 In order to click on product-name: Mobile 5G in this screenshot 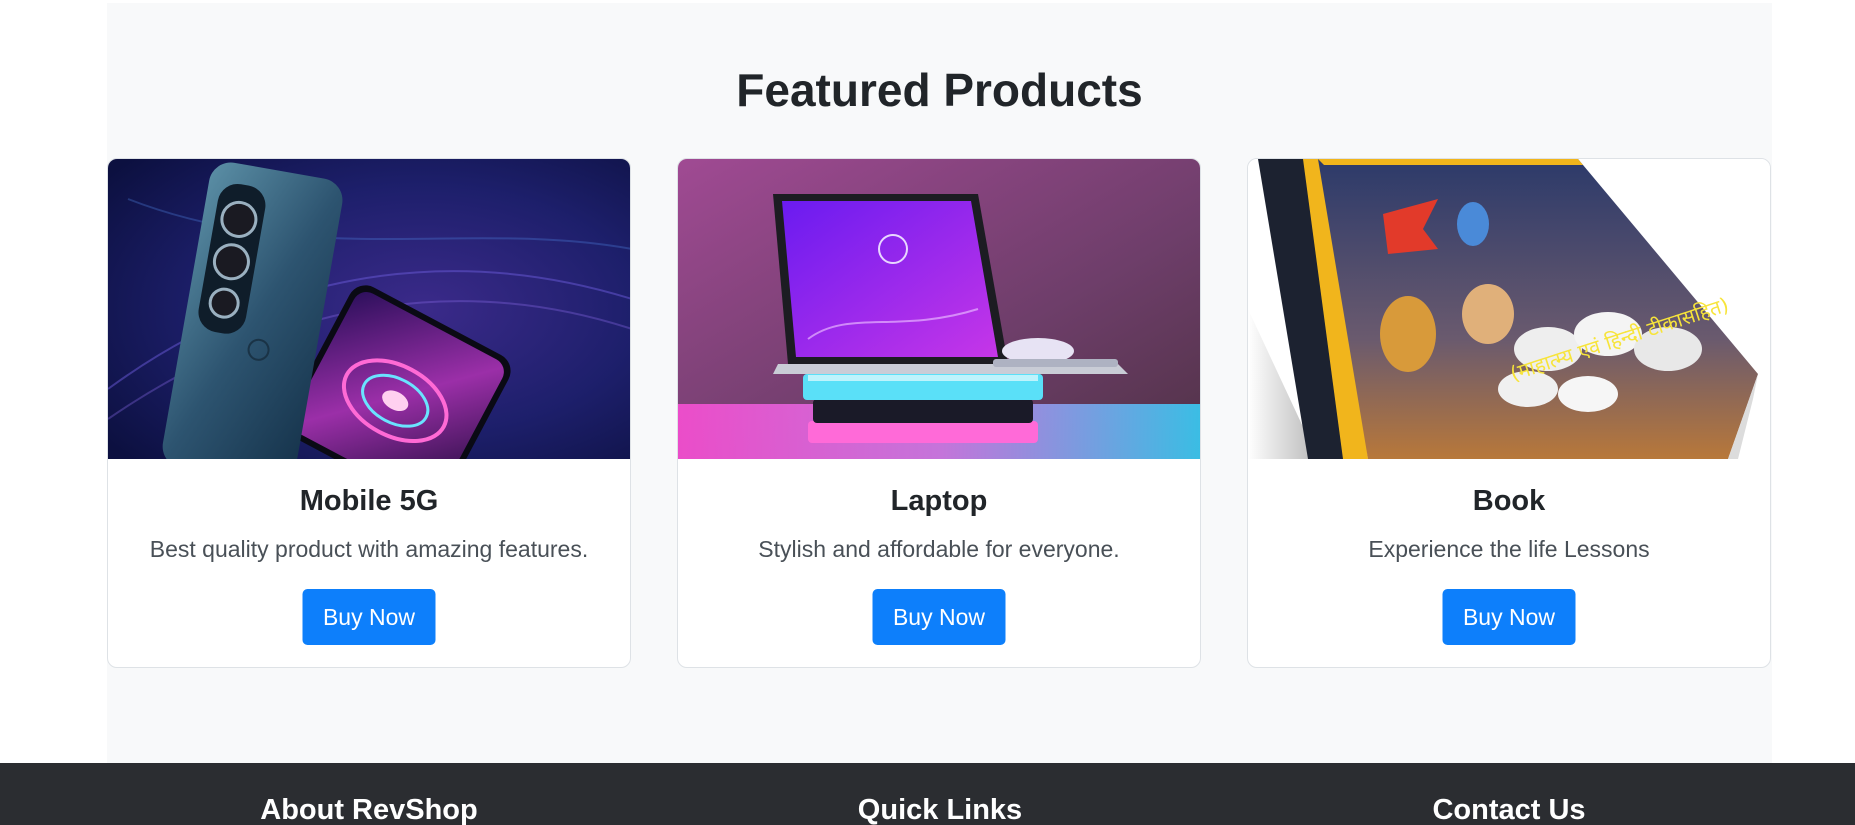, I will do `click(369, 501)`.